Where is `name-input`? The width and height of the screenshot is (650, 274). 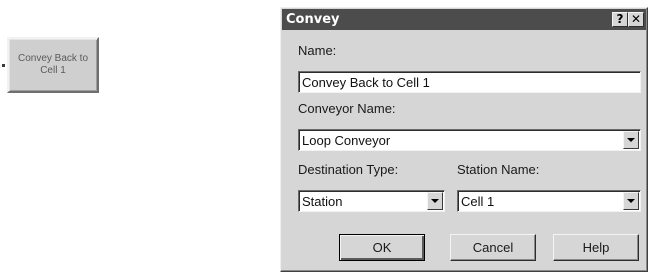
name-input is located at coordinates (469, 82).